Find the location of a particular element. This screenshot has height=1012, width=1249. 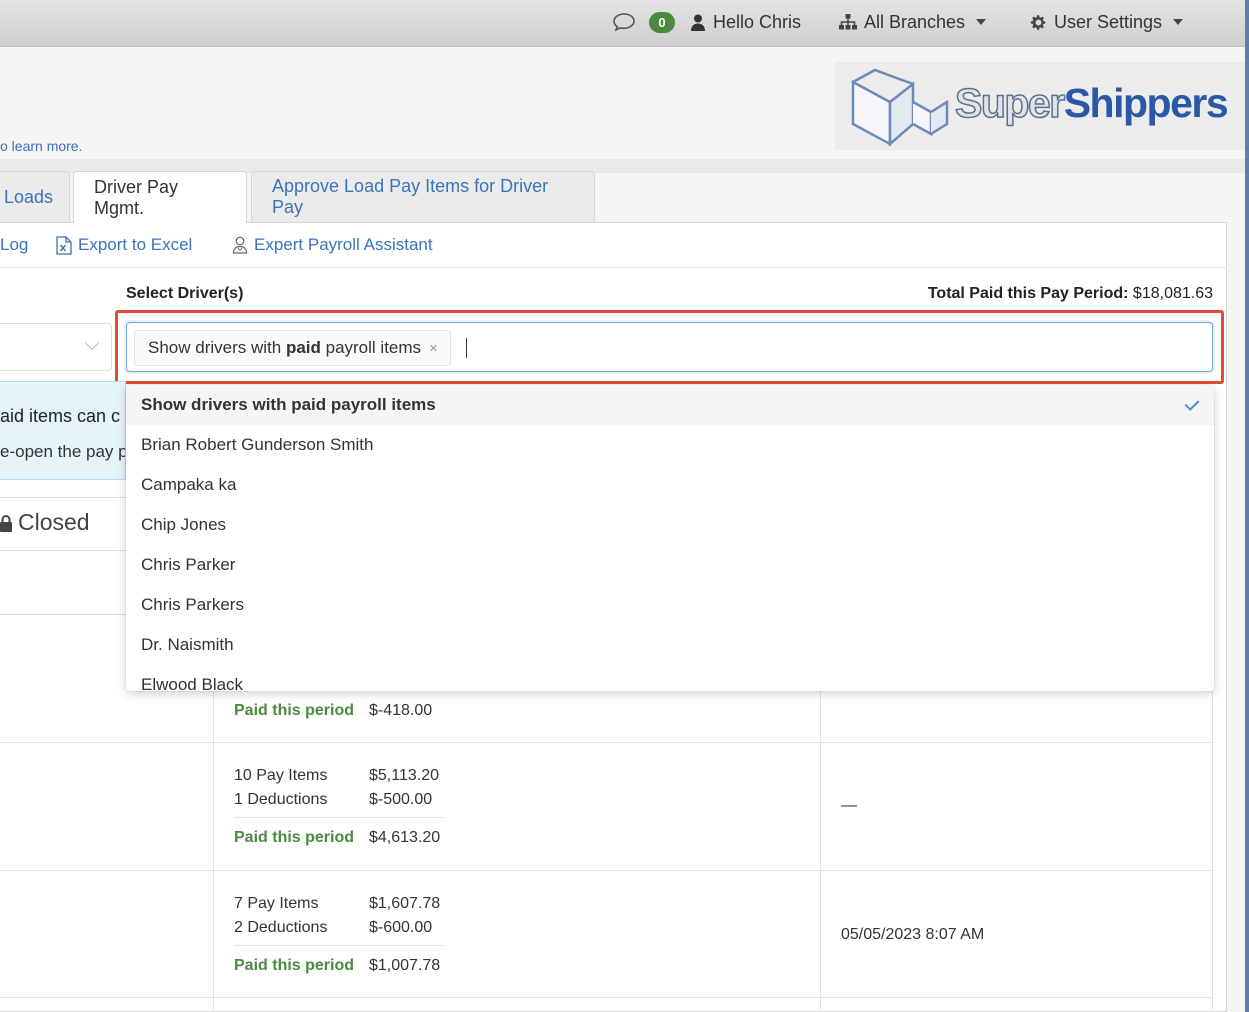

learn-more-link: o learn more. is located at coordinates (41, 146).